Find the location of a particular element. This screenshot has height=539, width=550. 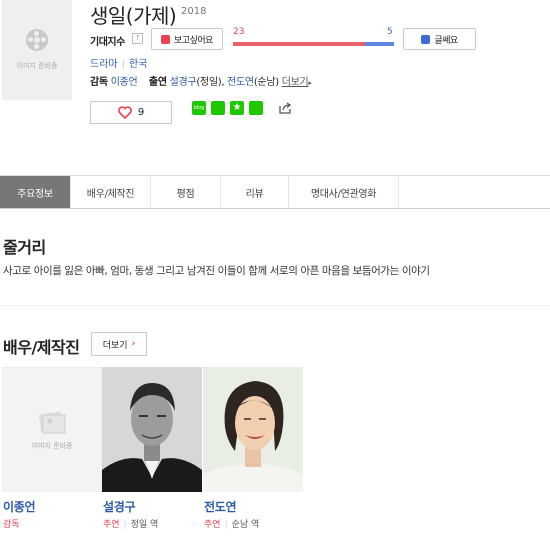

not-sure-label: 글쎄요 is located at coordinates (446, 40).